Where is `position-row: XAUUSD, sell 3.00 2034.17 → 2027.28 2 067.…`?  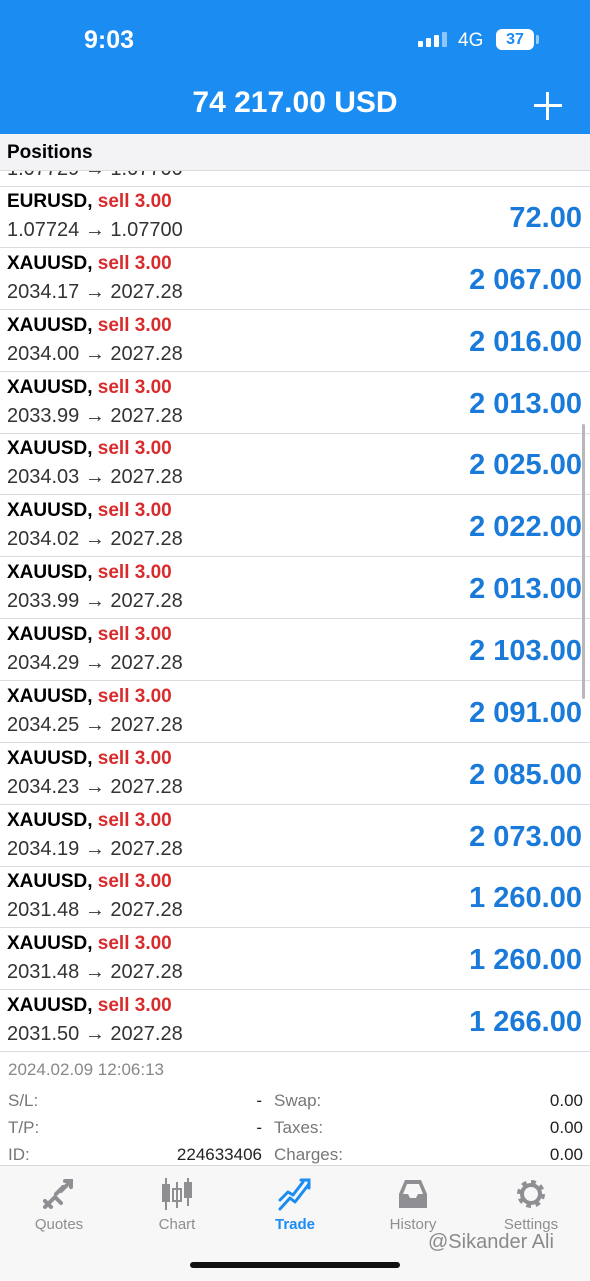
position-row: XAUUSD, sell 3.00 2034.17 → 2027.28 2 067.… is located at coordinates (295, 279).